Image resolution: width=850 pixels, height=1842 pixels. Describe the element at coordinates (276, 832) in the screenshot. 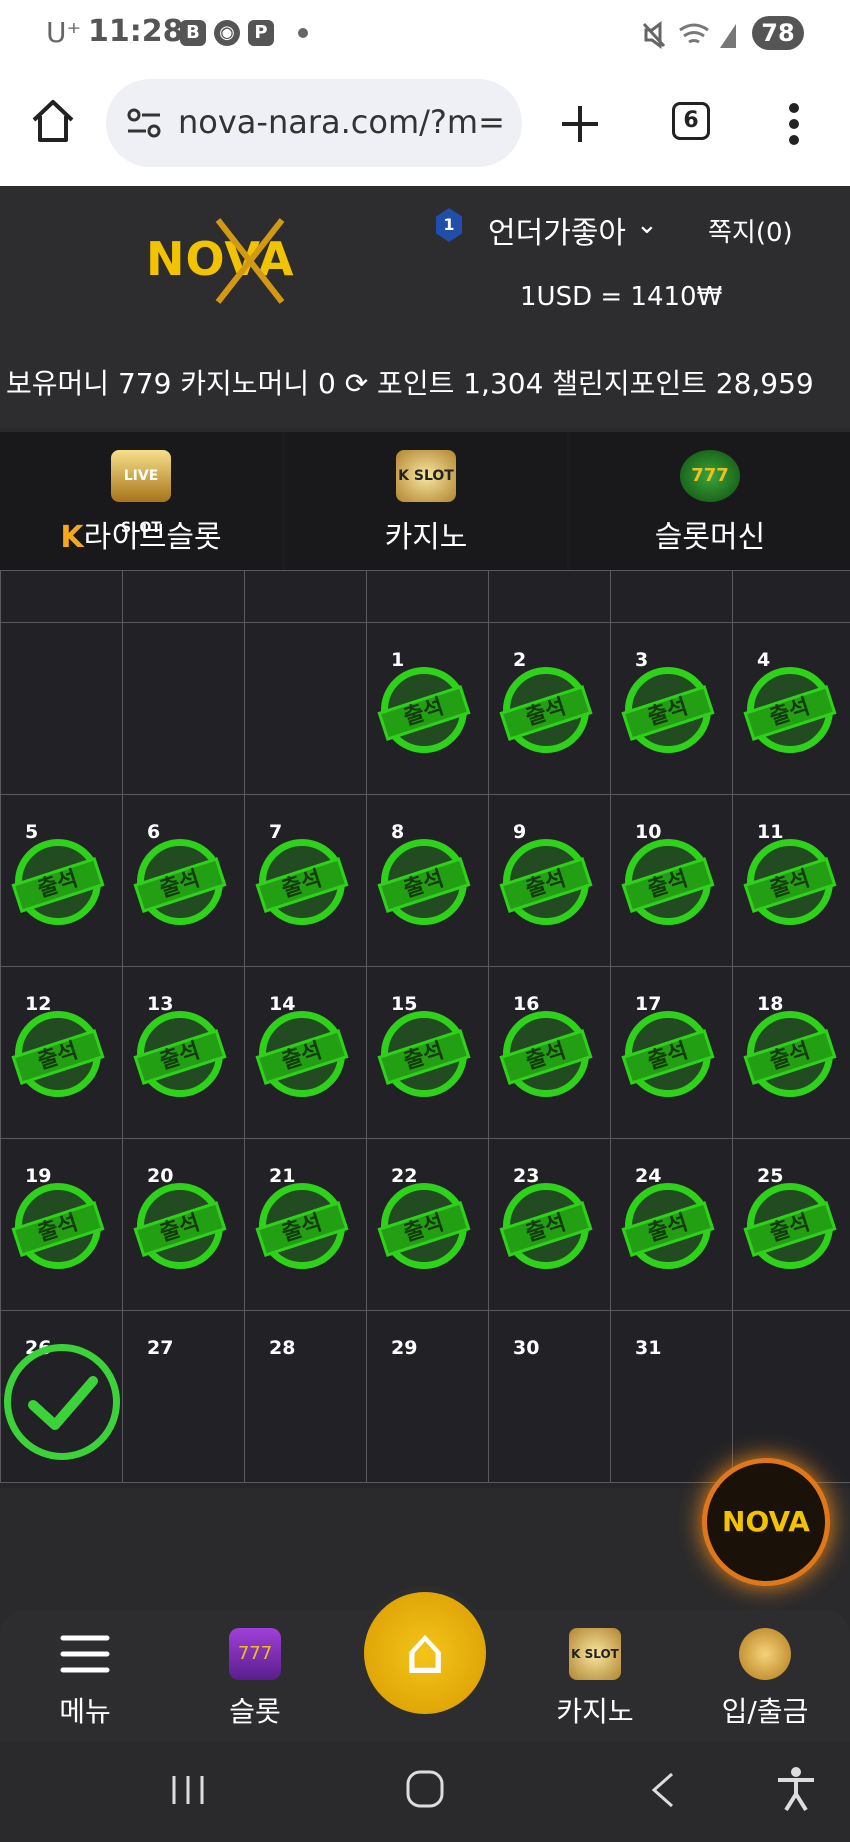

I see `day-number: 7` at that location.